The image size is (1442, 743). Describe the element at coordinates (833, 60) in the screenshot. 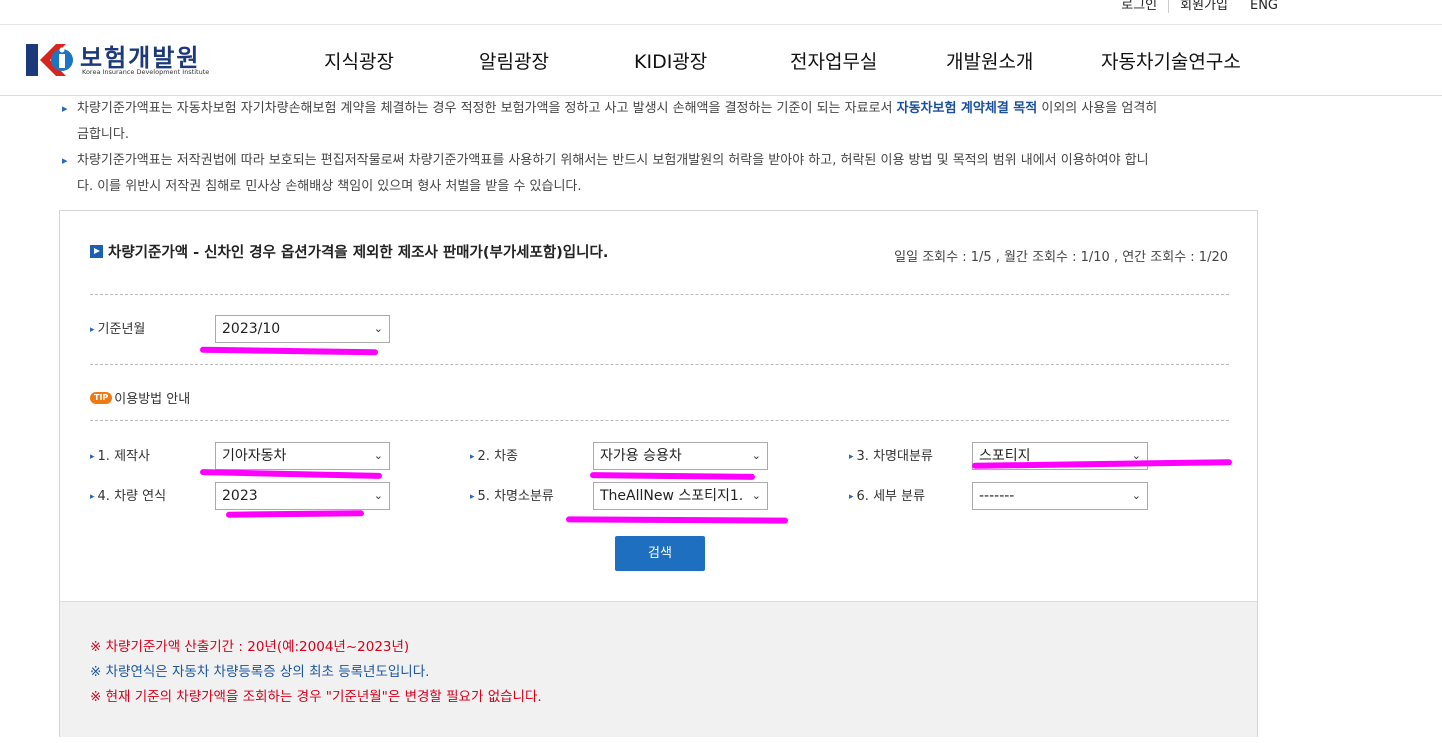

I see `nav-e-office: 전자업무실` at that location.